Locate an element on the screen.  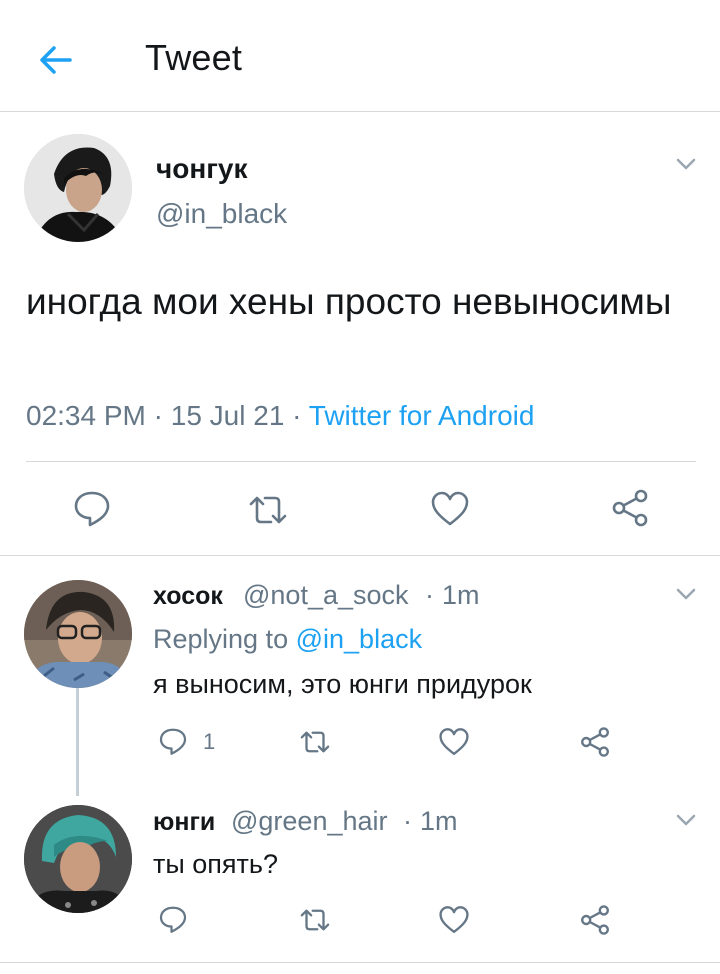
replying-to-line: Replying to @in_black is located at coordinates (287, 639).